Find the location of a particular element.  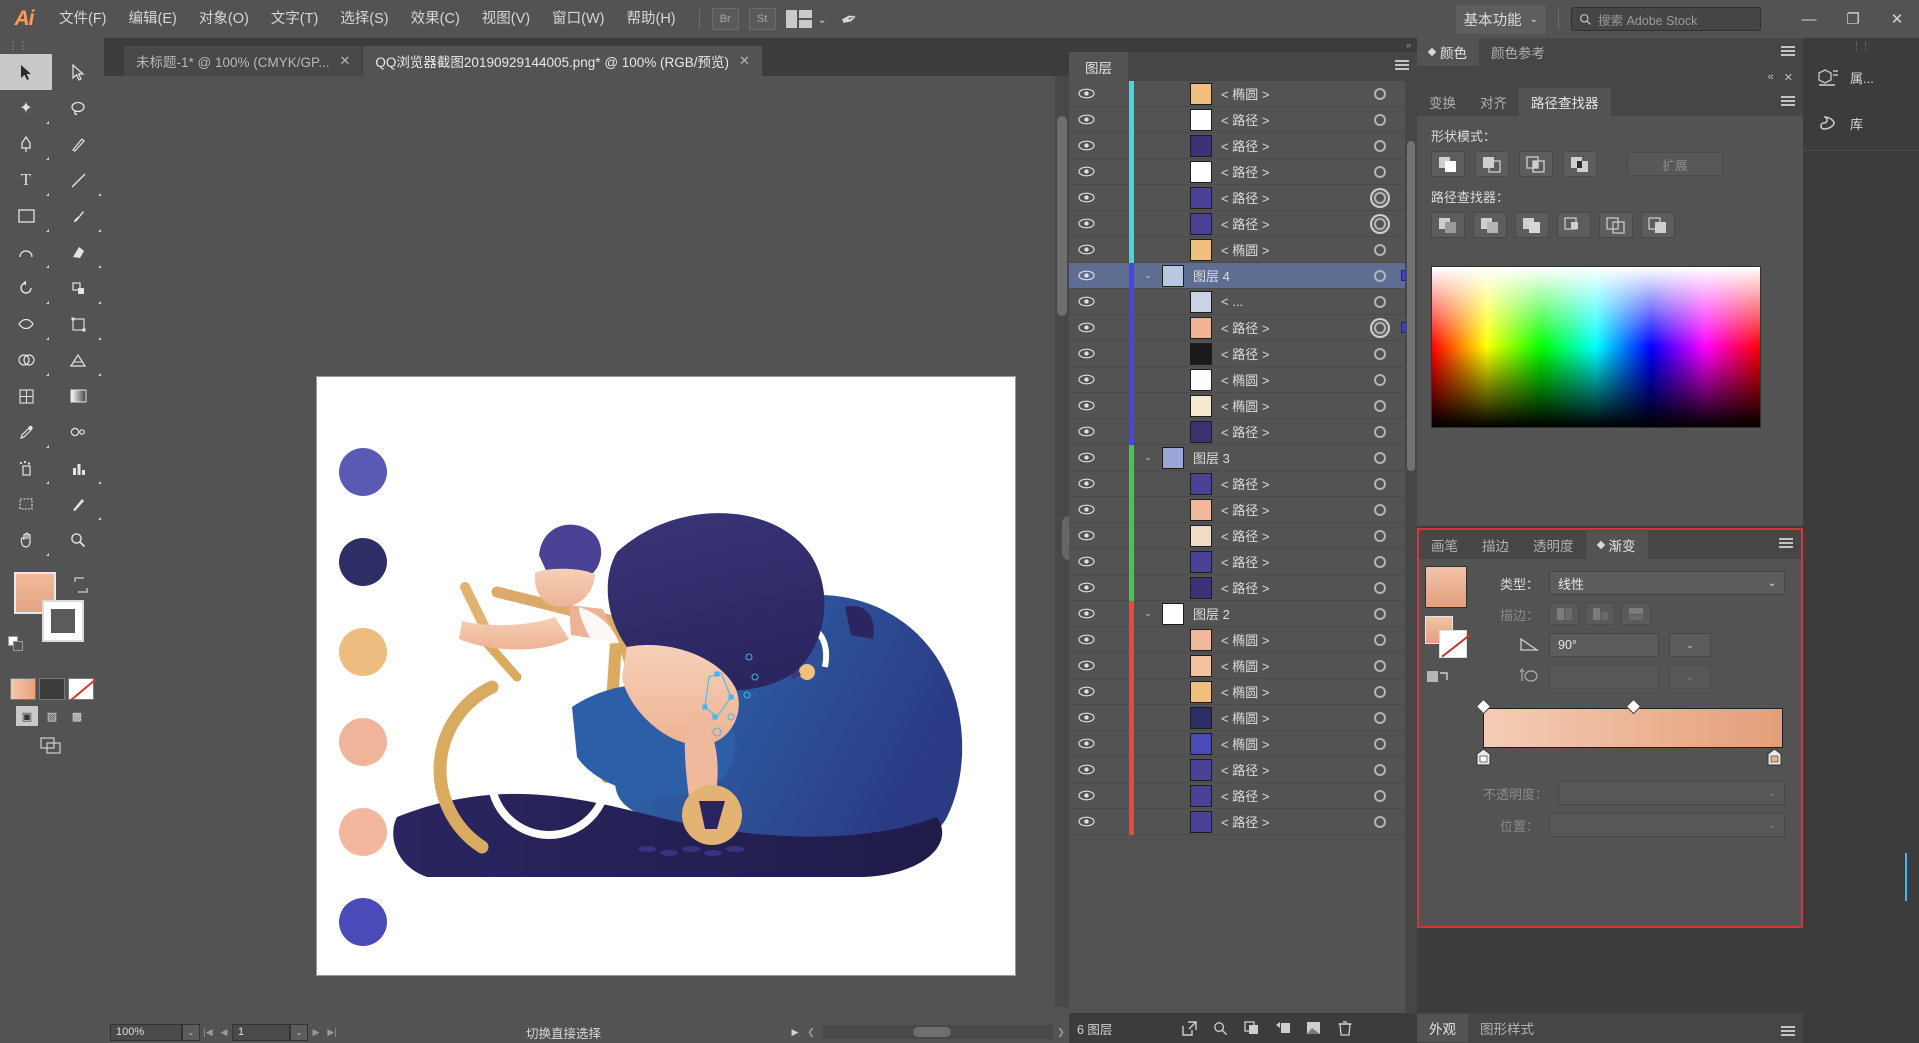

tab-pathfinder: 路径查找器 is located at coordinates (1565, 102).